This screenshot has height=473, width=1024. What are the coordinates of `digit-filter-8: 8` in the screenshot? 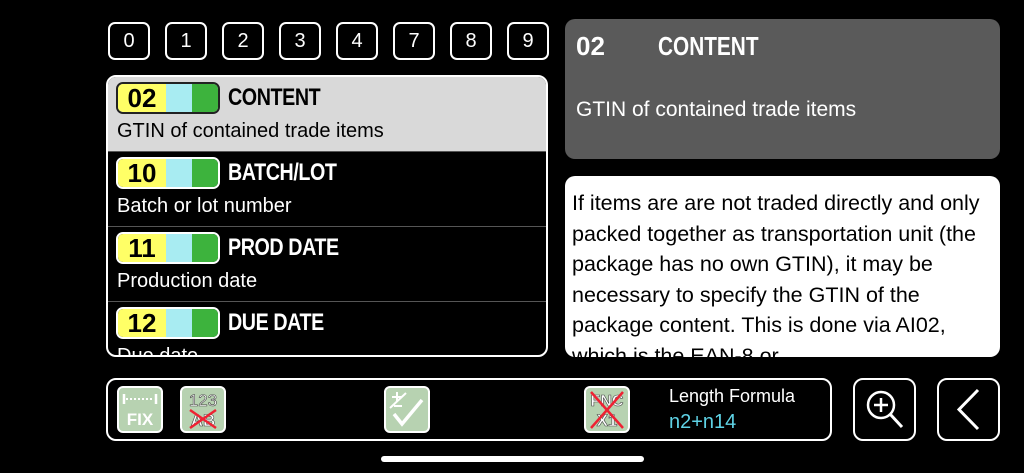 It's located at (471, 41).